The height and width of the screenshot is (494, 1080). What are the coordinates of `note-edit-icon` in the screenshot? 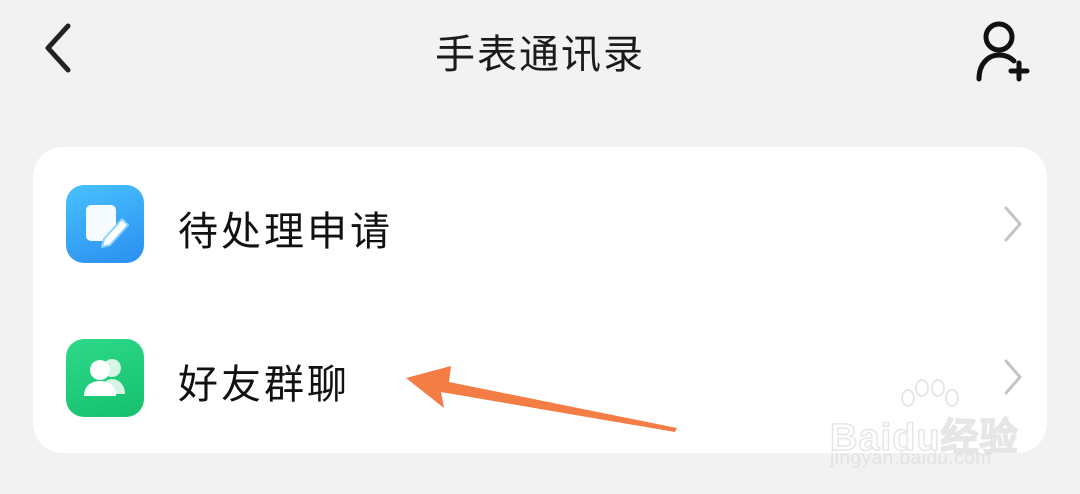 It's located at (105, 224).